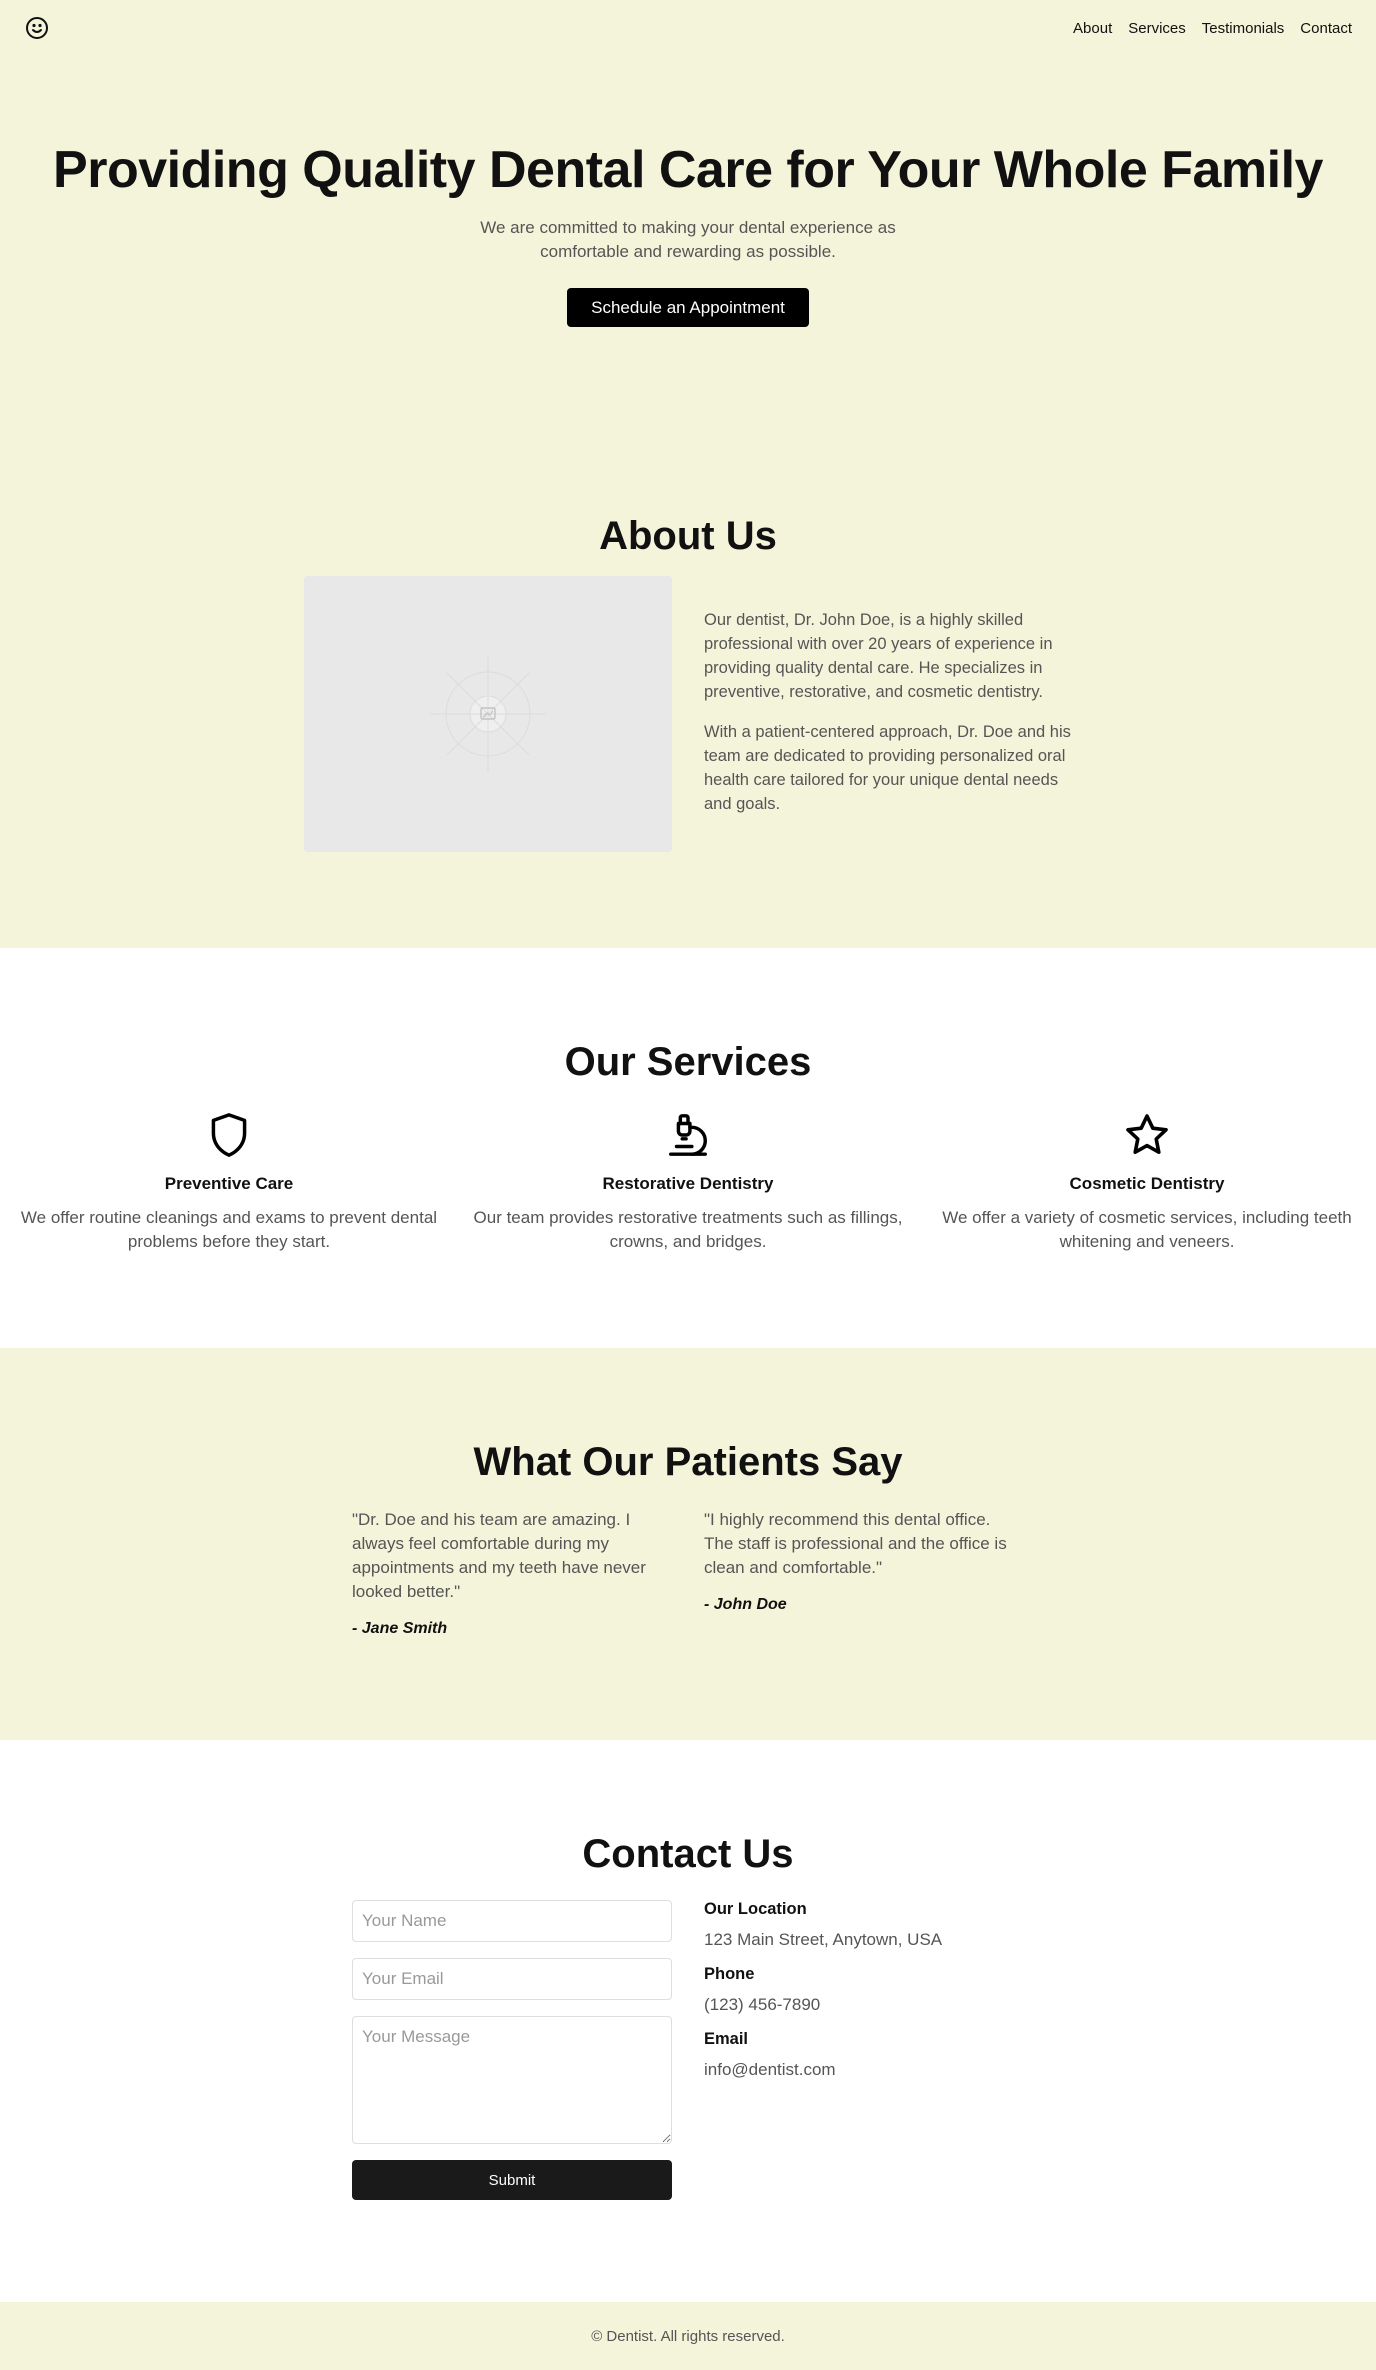  What do you see at coordinates (688, 1135) in the screenshot?
I see `microscope-icon` at bounding box center [688, 1135].